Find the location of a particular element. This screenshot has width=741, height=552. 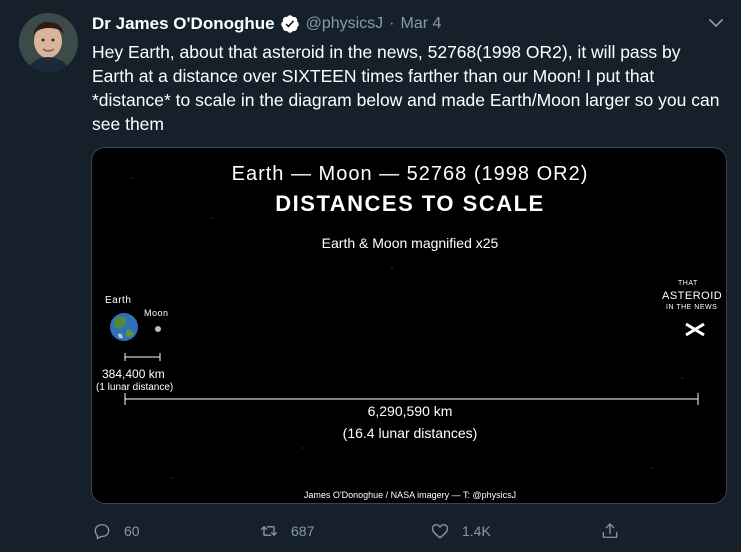

share-icon is located at coordinates (610, 530).